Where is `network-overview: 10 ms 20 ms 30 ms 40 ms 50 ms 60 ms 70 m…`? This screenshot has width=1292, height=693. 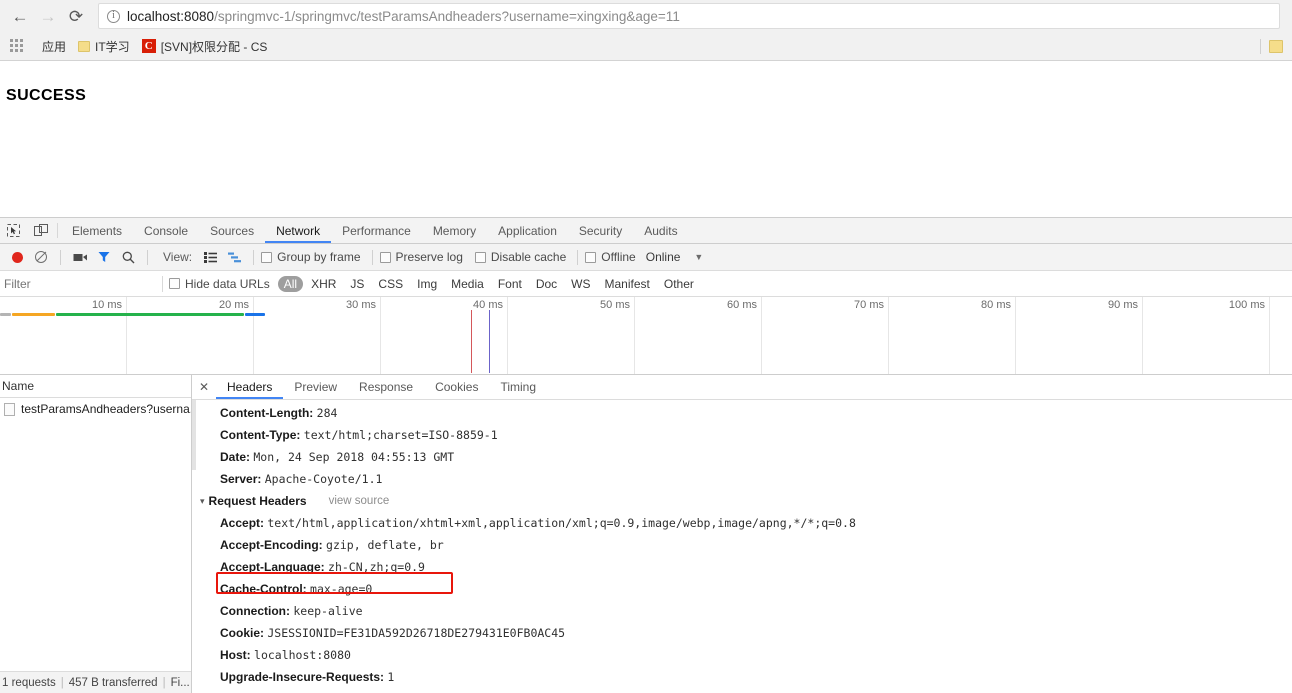 network-overview: 10 ms 20 ms 30 ms 40 ms 50 ms 60 ms 70 m… is located at coordinates (646, 336).